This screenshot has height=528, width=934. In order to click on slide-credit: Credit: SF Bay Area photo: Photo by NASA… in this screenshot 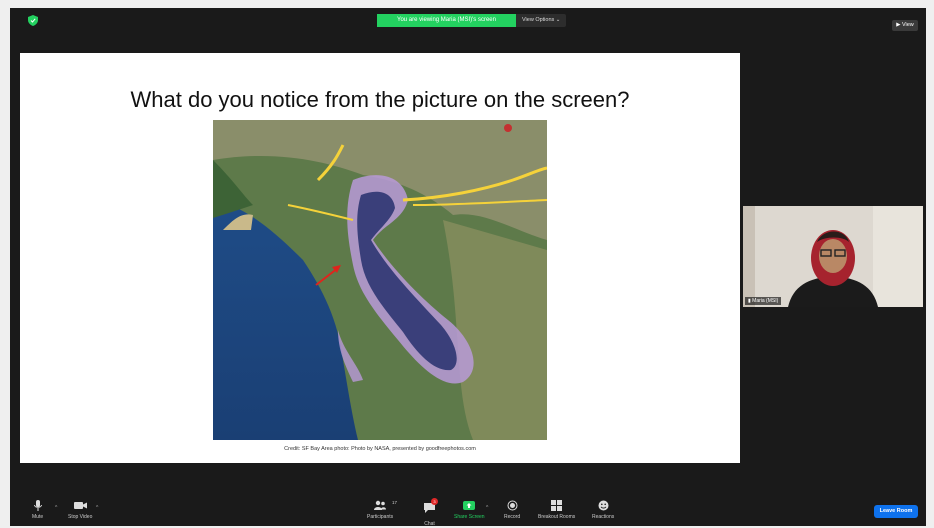, I will do `click(380, 449)`.